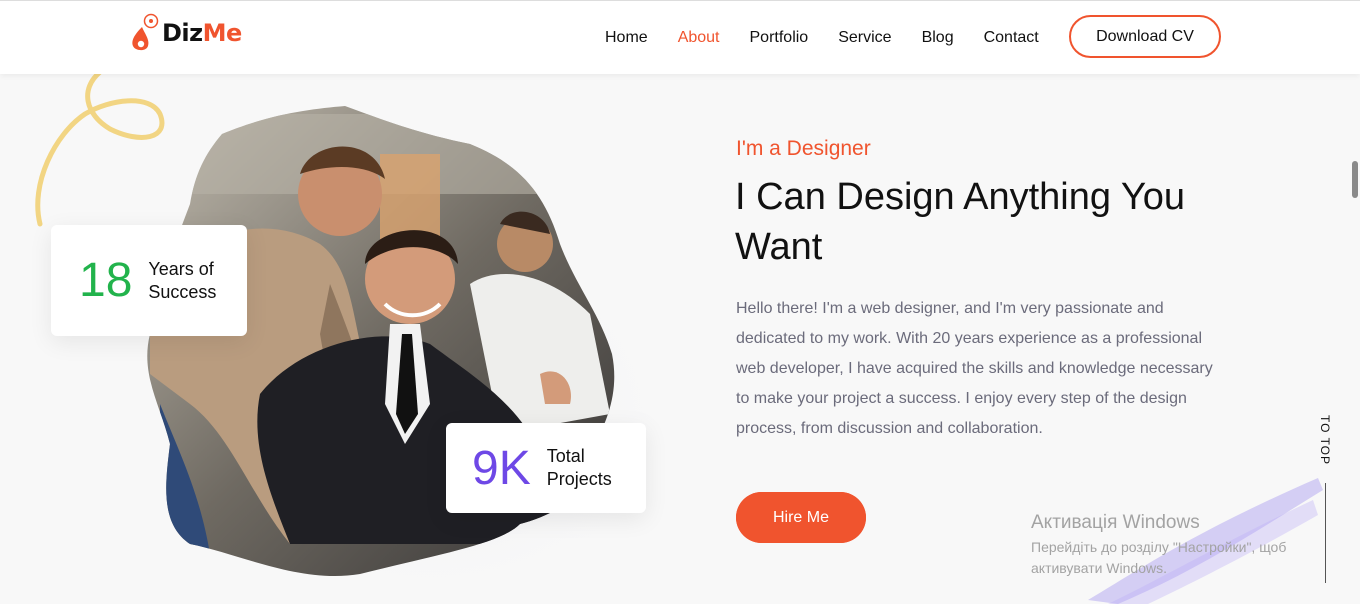  I want to click on logo: DizMe, so click(186, 33).